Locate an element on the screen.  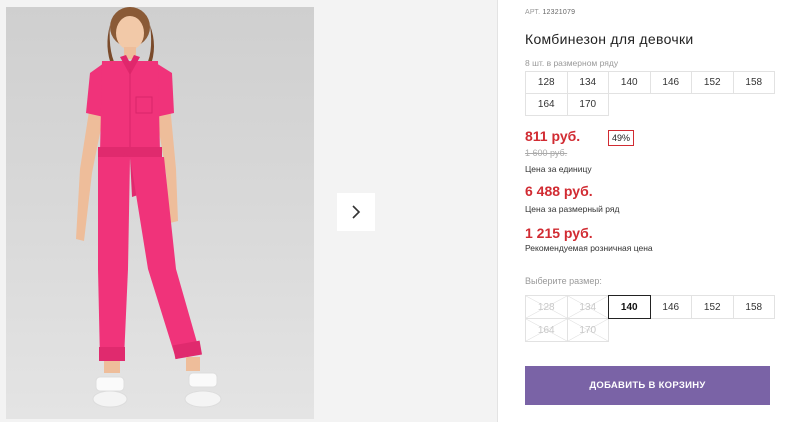
choose-size-label: Выберите размер: is located at coordinates (563, 281).